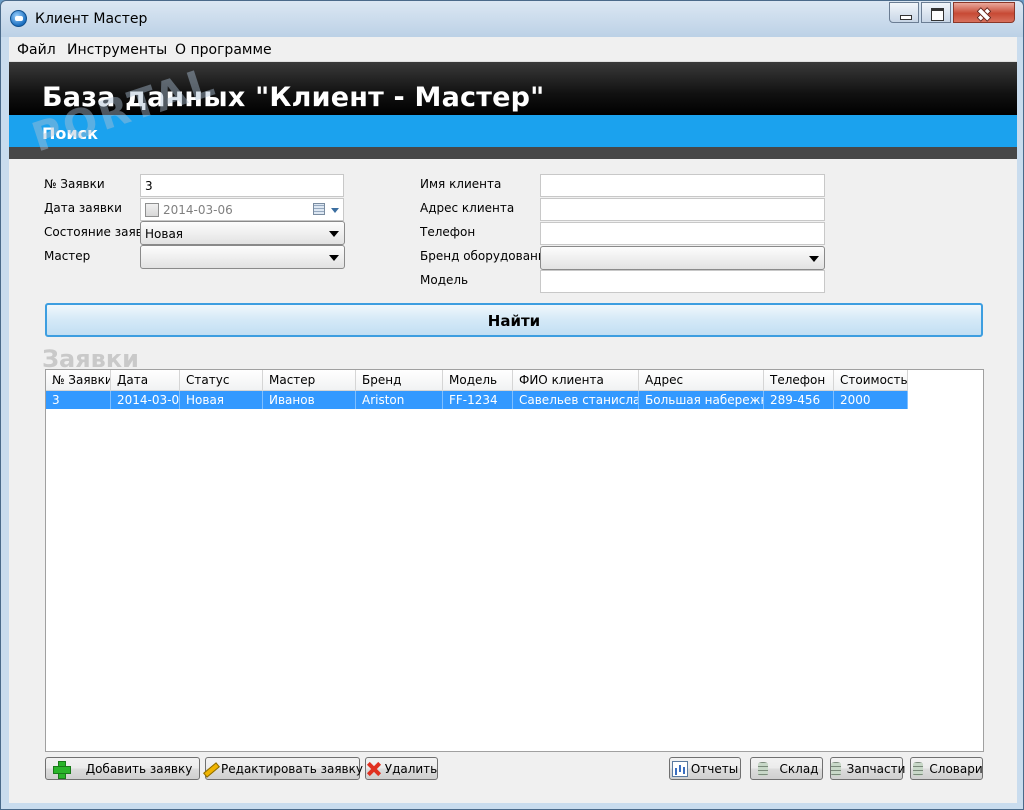 The height and width of the screenshot is (810, 1024). What do you see at coordinates (78, 400) in the screenshot?
I see `cell-order-no: 3` at bounding box center [78, 400].